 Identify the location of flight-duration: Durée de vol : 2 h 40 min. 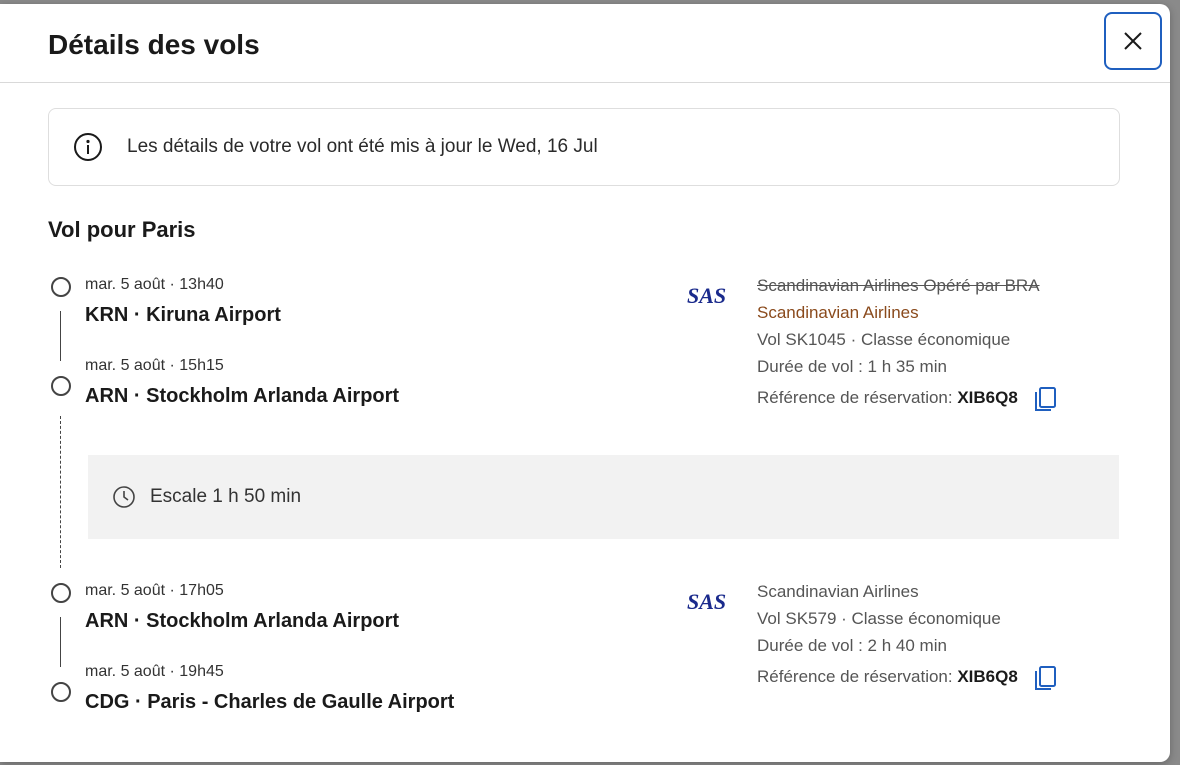
(852, 645).